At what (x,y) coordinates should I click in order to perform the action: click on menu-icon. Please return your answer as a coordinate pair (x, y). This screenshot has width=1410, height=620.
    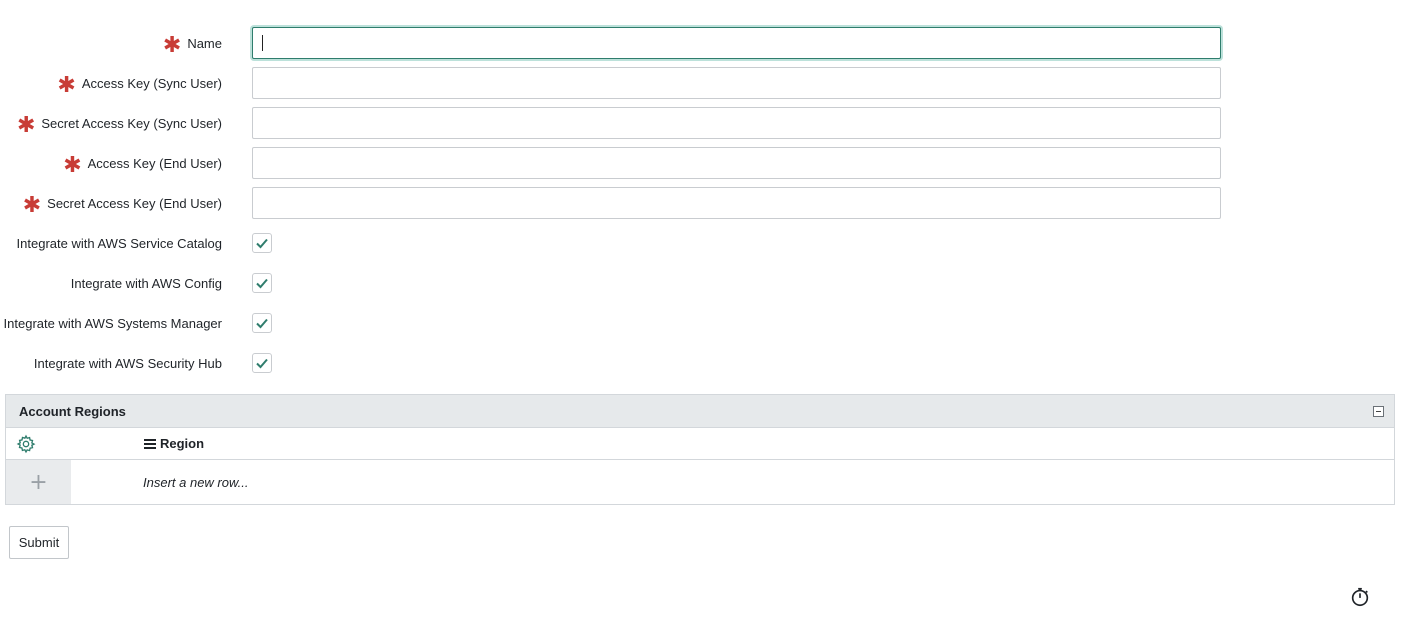
    Looking at the image, I should click on (150, 443).